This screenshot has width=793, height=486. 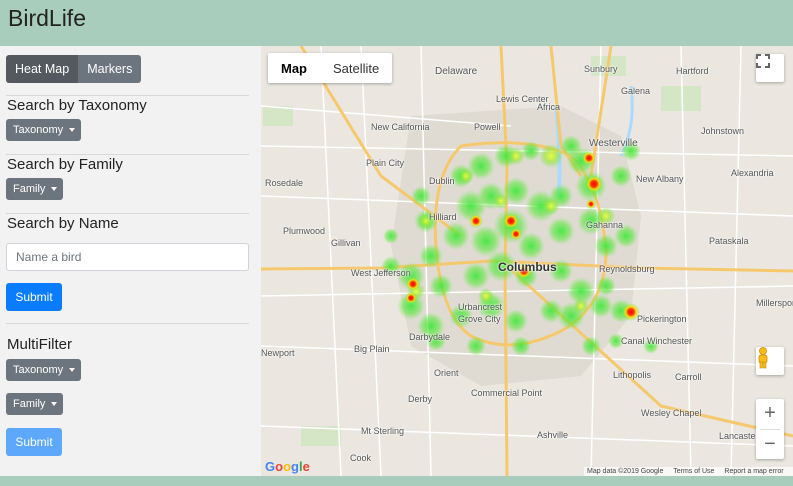 I want to click on place-label: Hilliard, so click(x=443, y=217).